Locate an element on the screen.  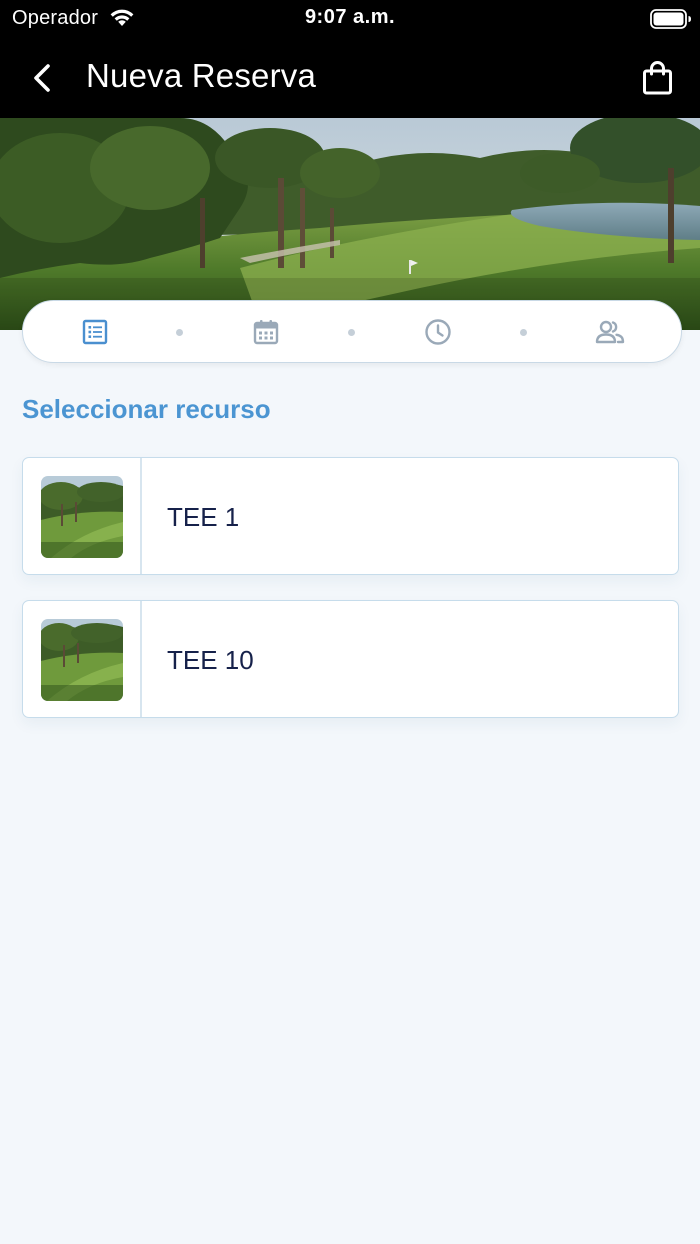
step-players is located at coordinates (609, 332).